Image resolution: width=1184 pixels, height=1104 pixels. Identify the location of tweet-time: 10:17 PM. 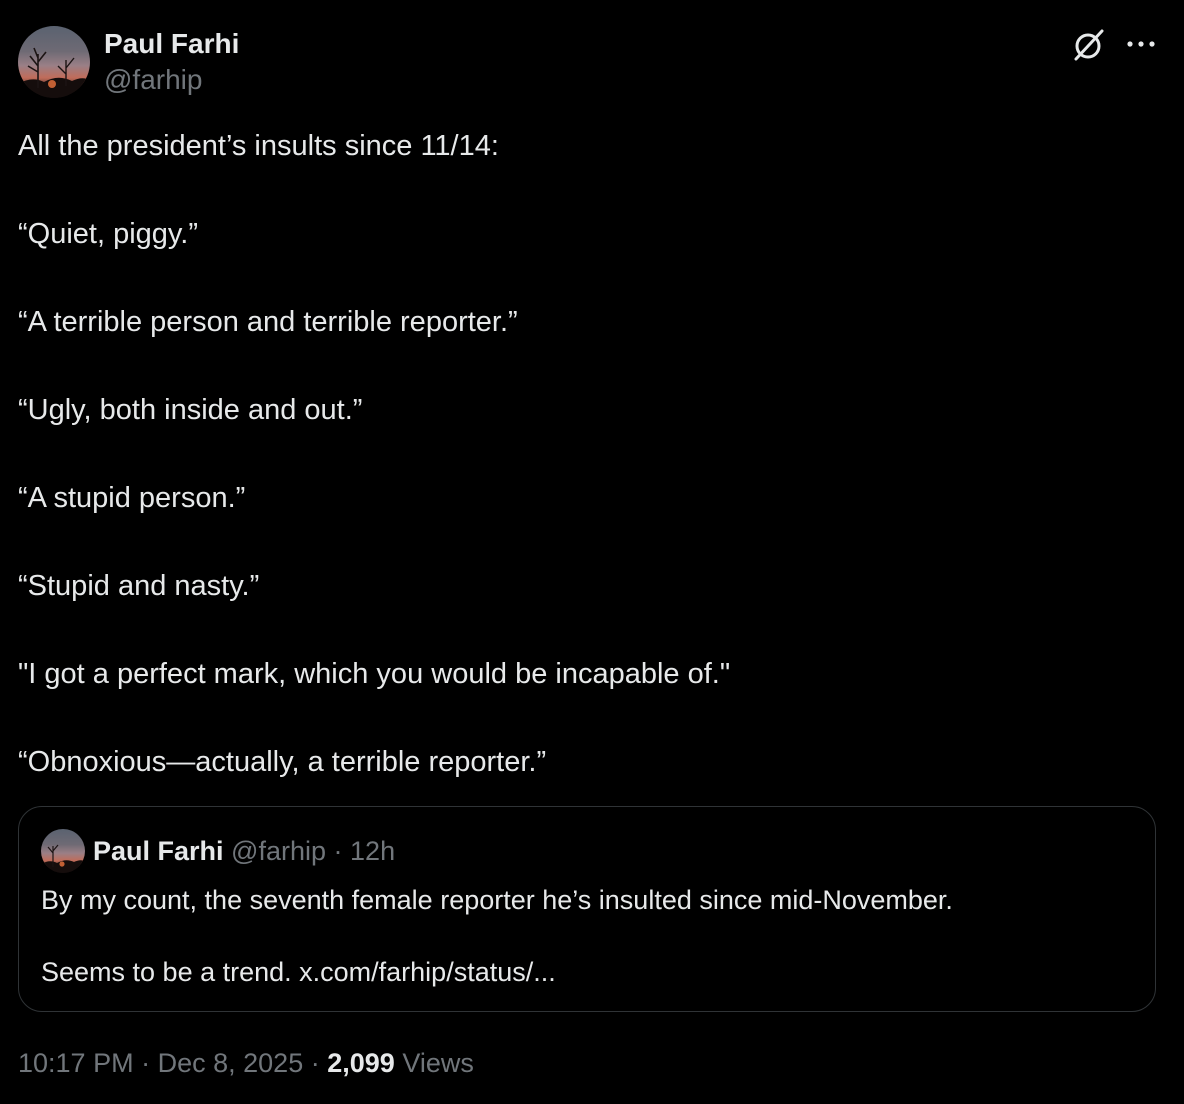
(76, 1063).